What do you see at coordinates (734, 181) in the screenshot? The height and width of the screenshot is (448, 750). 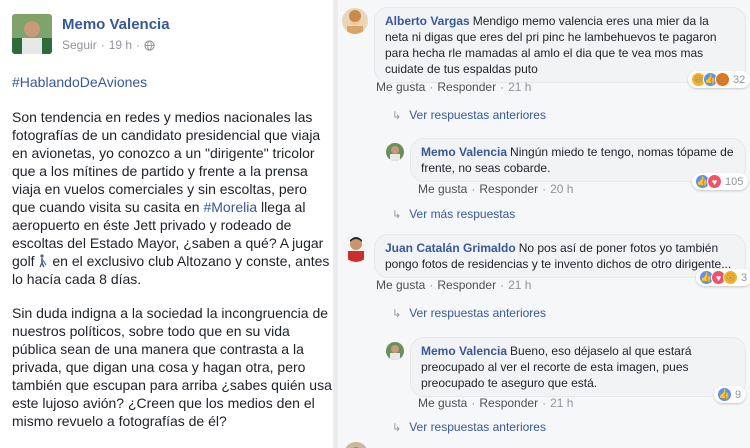 I see `reaction-count: 105` at bounding box center [734, 181].